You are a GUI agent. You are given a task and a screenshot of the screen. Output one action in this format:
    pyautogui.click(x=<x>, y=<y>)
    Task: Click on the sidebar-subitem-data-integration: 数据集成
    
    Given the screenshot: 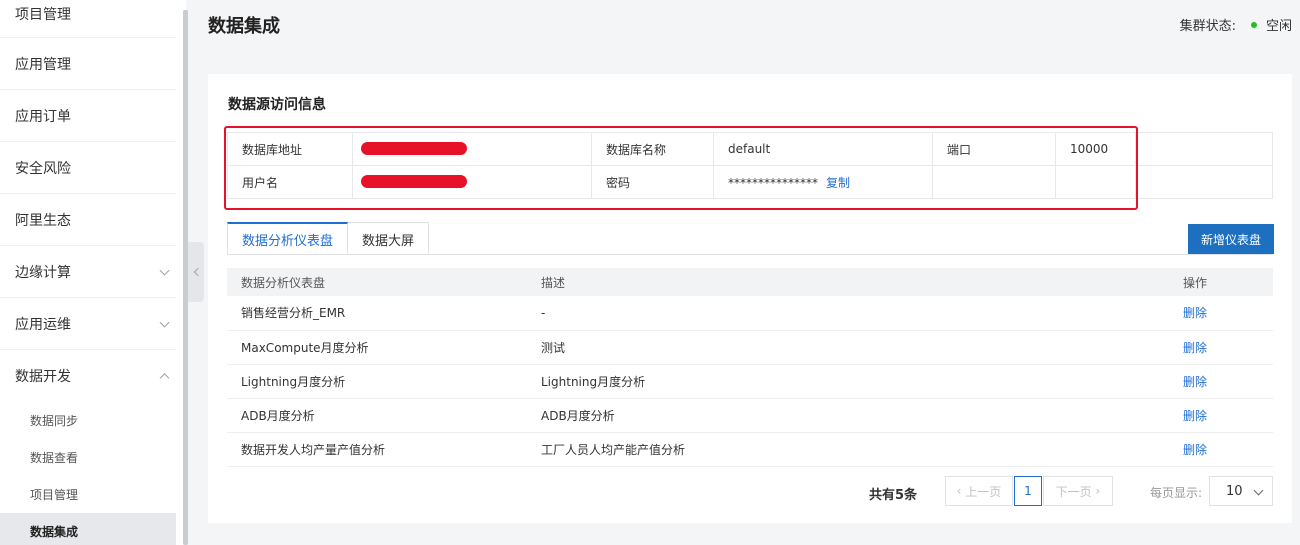 What is the action you would take?
    pyautogui.click(x=88, y=529)
    